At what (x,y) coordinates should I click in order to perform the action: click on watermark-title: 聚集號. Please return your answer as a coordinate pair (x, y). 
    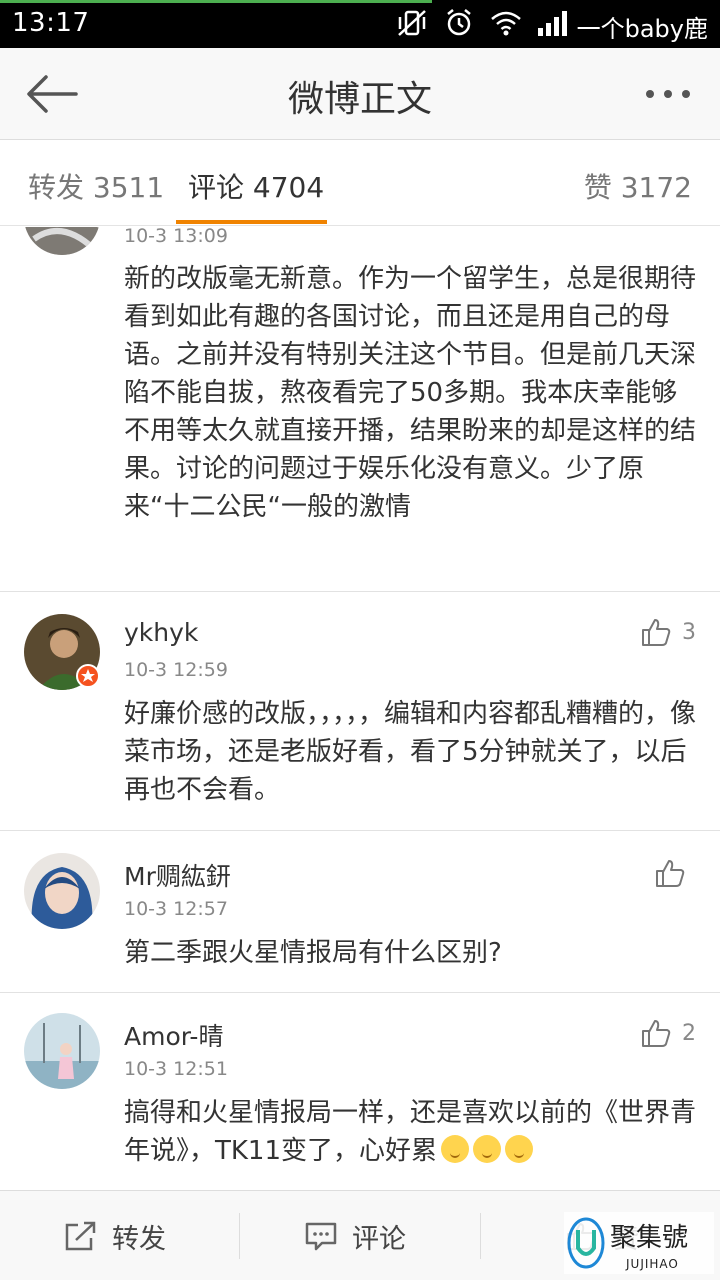
    Looking at the image, I should click on (649, 1238).